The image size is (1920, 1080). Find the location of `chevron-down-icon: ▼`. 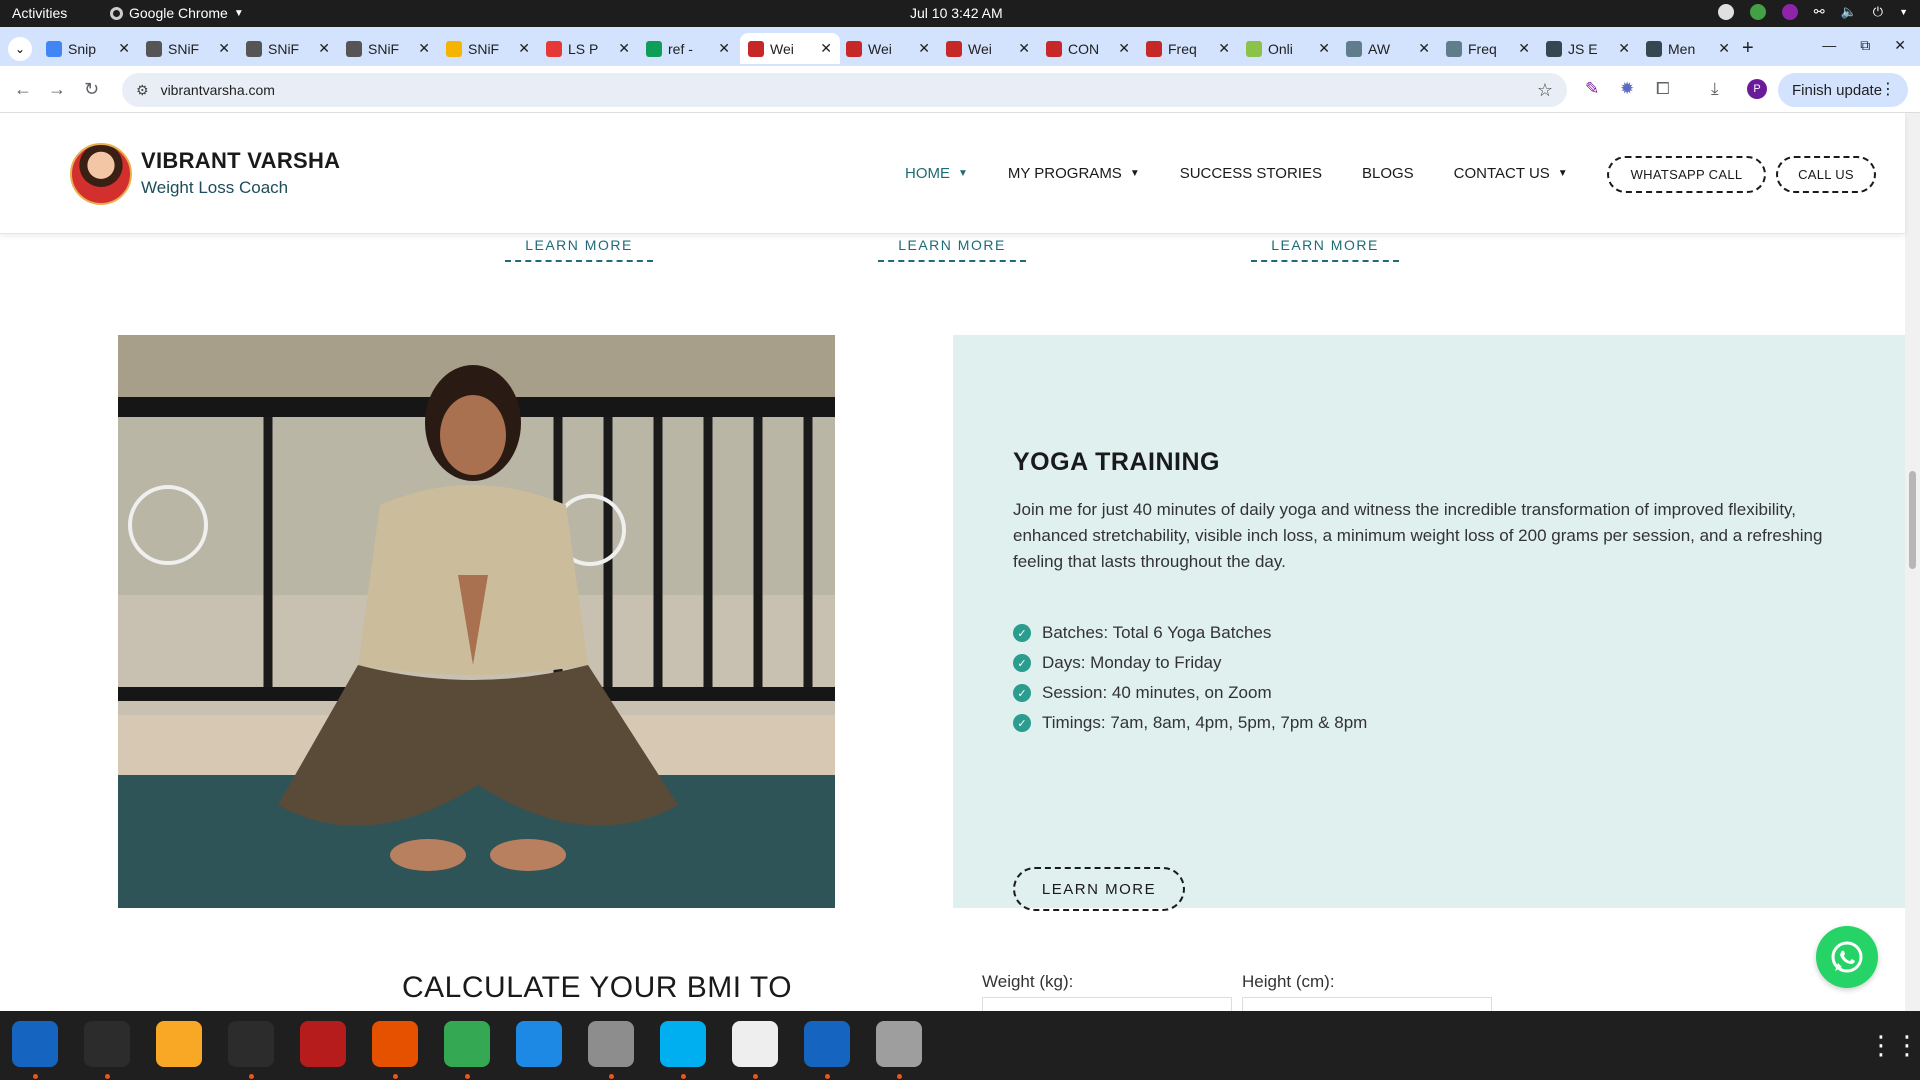

chevron-down-icon: ▼ is located at coordinates (1903, 12).